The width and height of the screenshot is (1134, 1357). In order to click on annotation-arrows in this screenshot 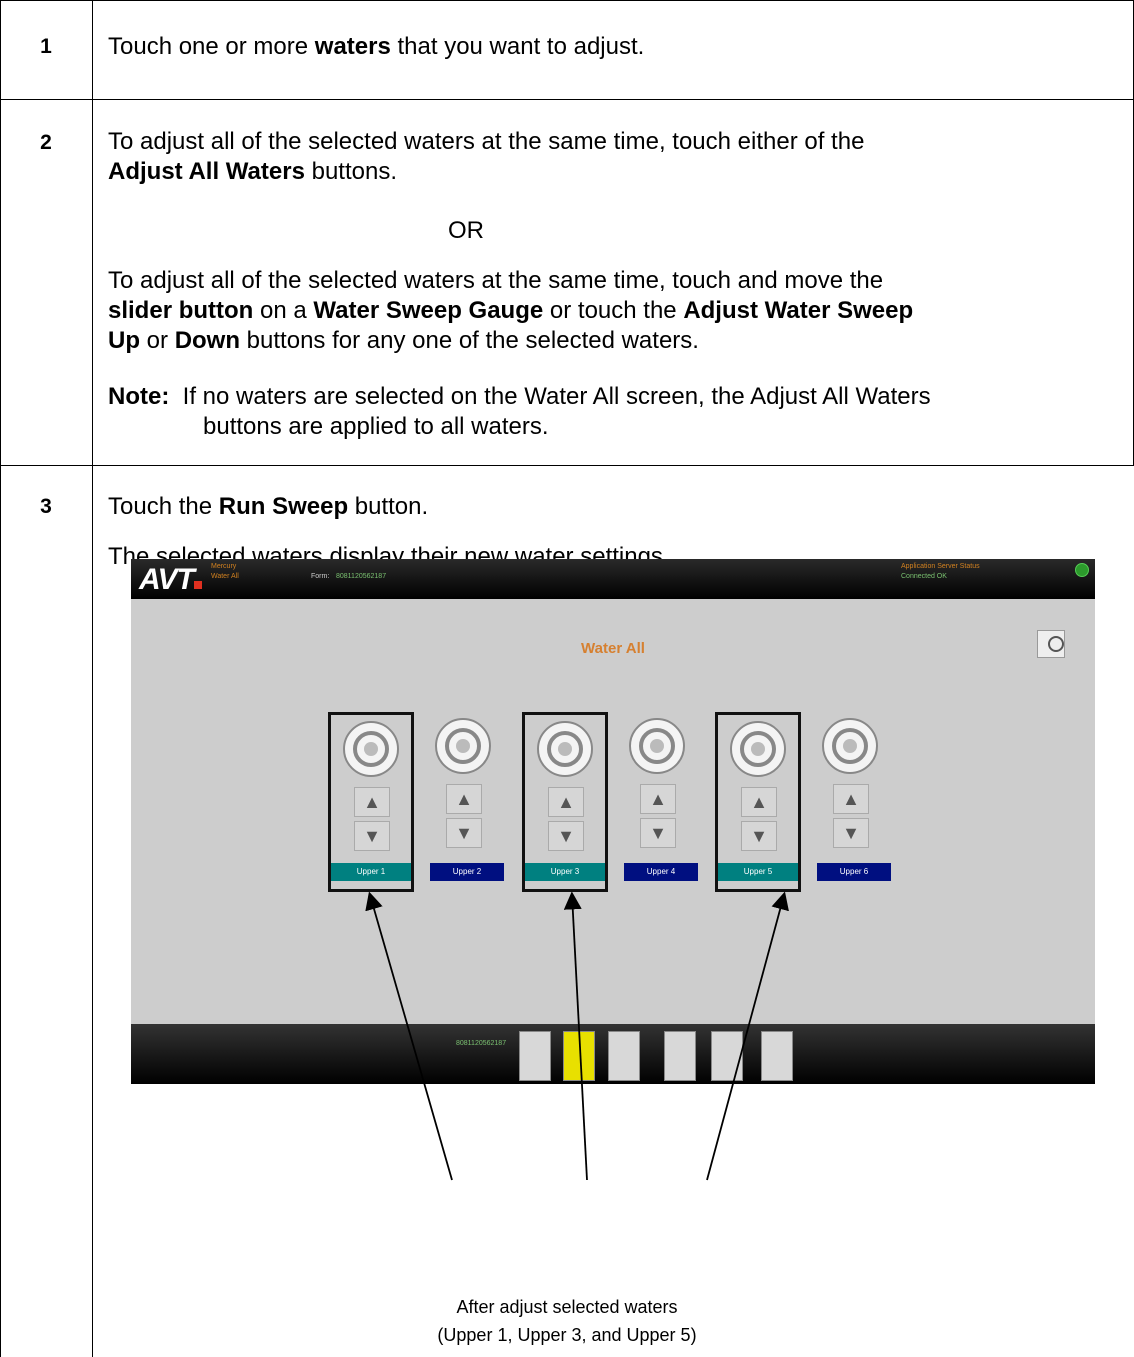, I will do `click(577, 1036)`.